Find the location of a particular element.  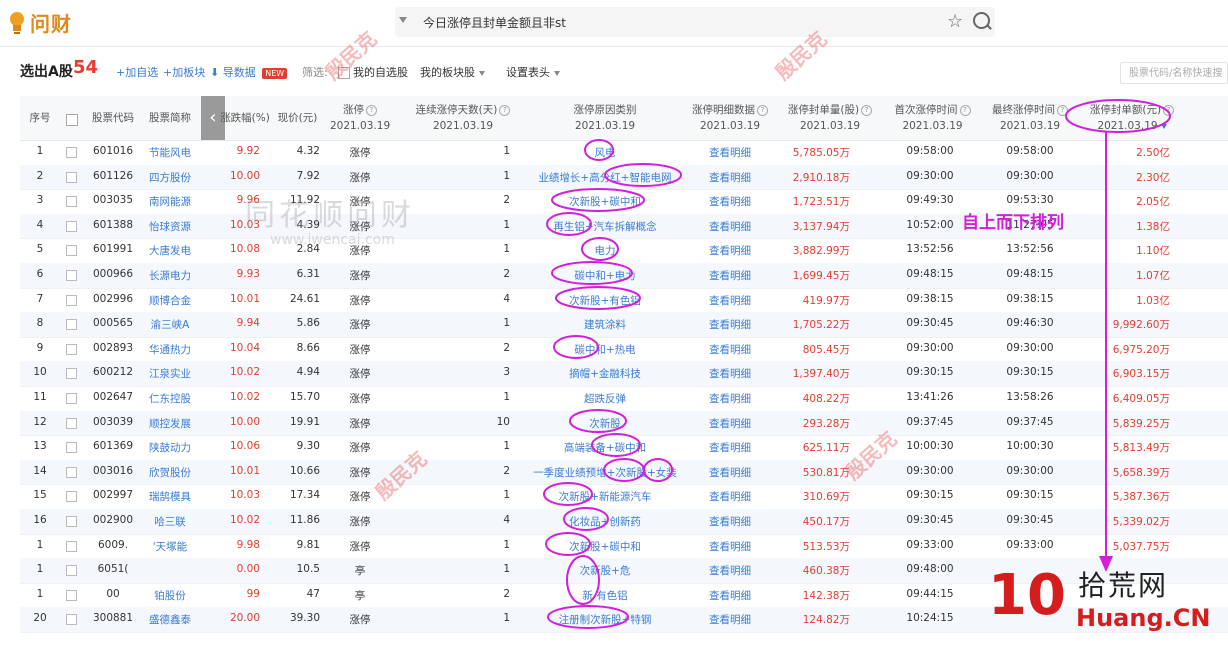

brand-en: Huang.CN is located at coordinates (1143, 618).